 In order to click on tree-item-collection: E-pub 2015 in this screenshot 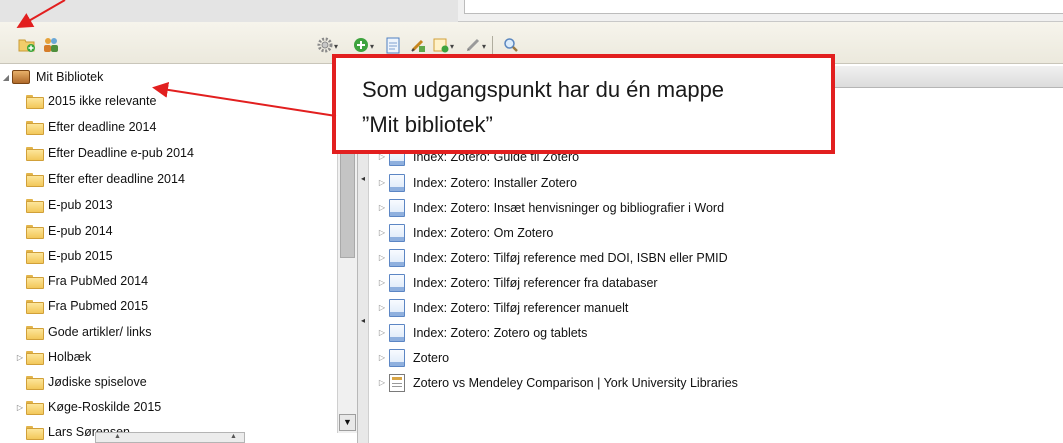, I will do `click(69, 256)`.